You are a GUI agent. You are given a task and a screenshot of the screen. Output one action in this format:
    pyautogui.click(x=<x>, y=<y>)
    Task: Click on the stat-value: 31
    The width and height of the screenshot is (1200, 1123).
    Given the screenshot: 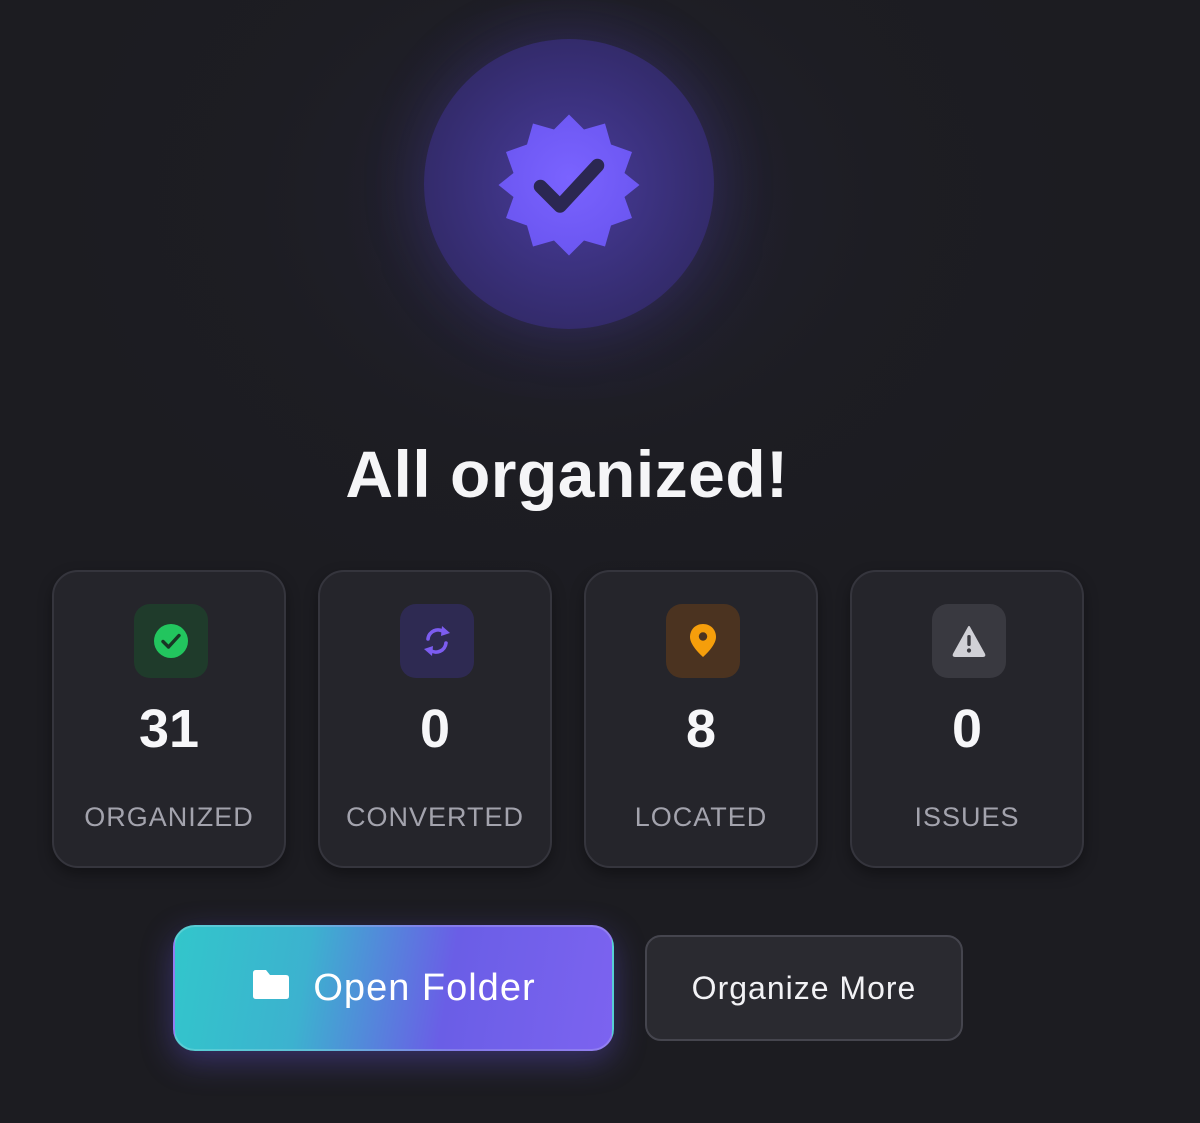 What is the action you would take?
    pyautogui.click(x=169, y=729)
    